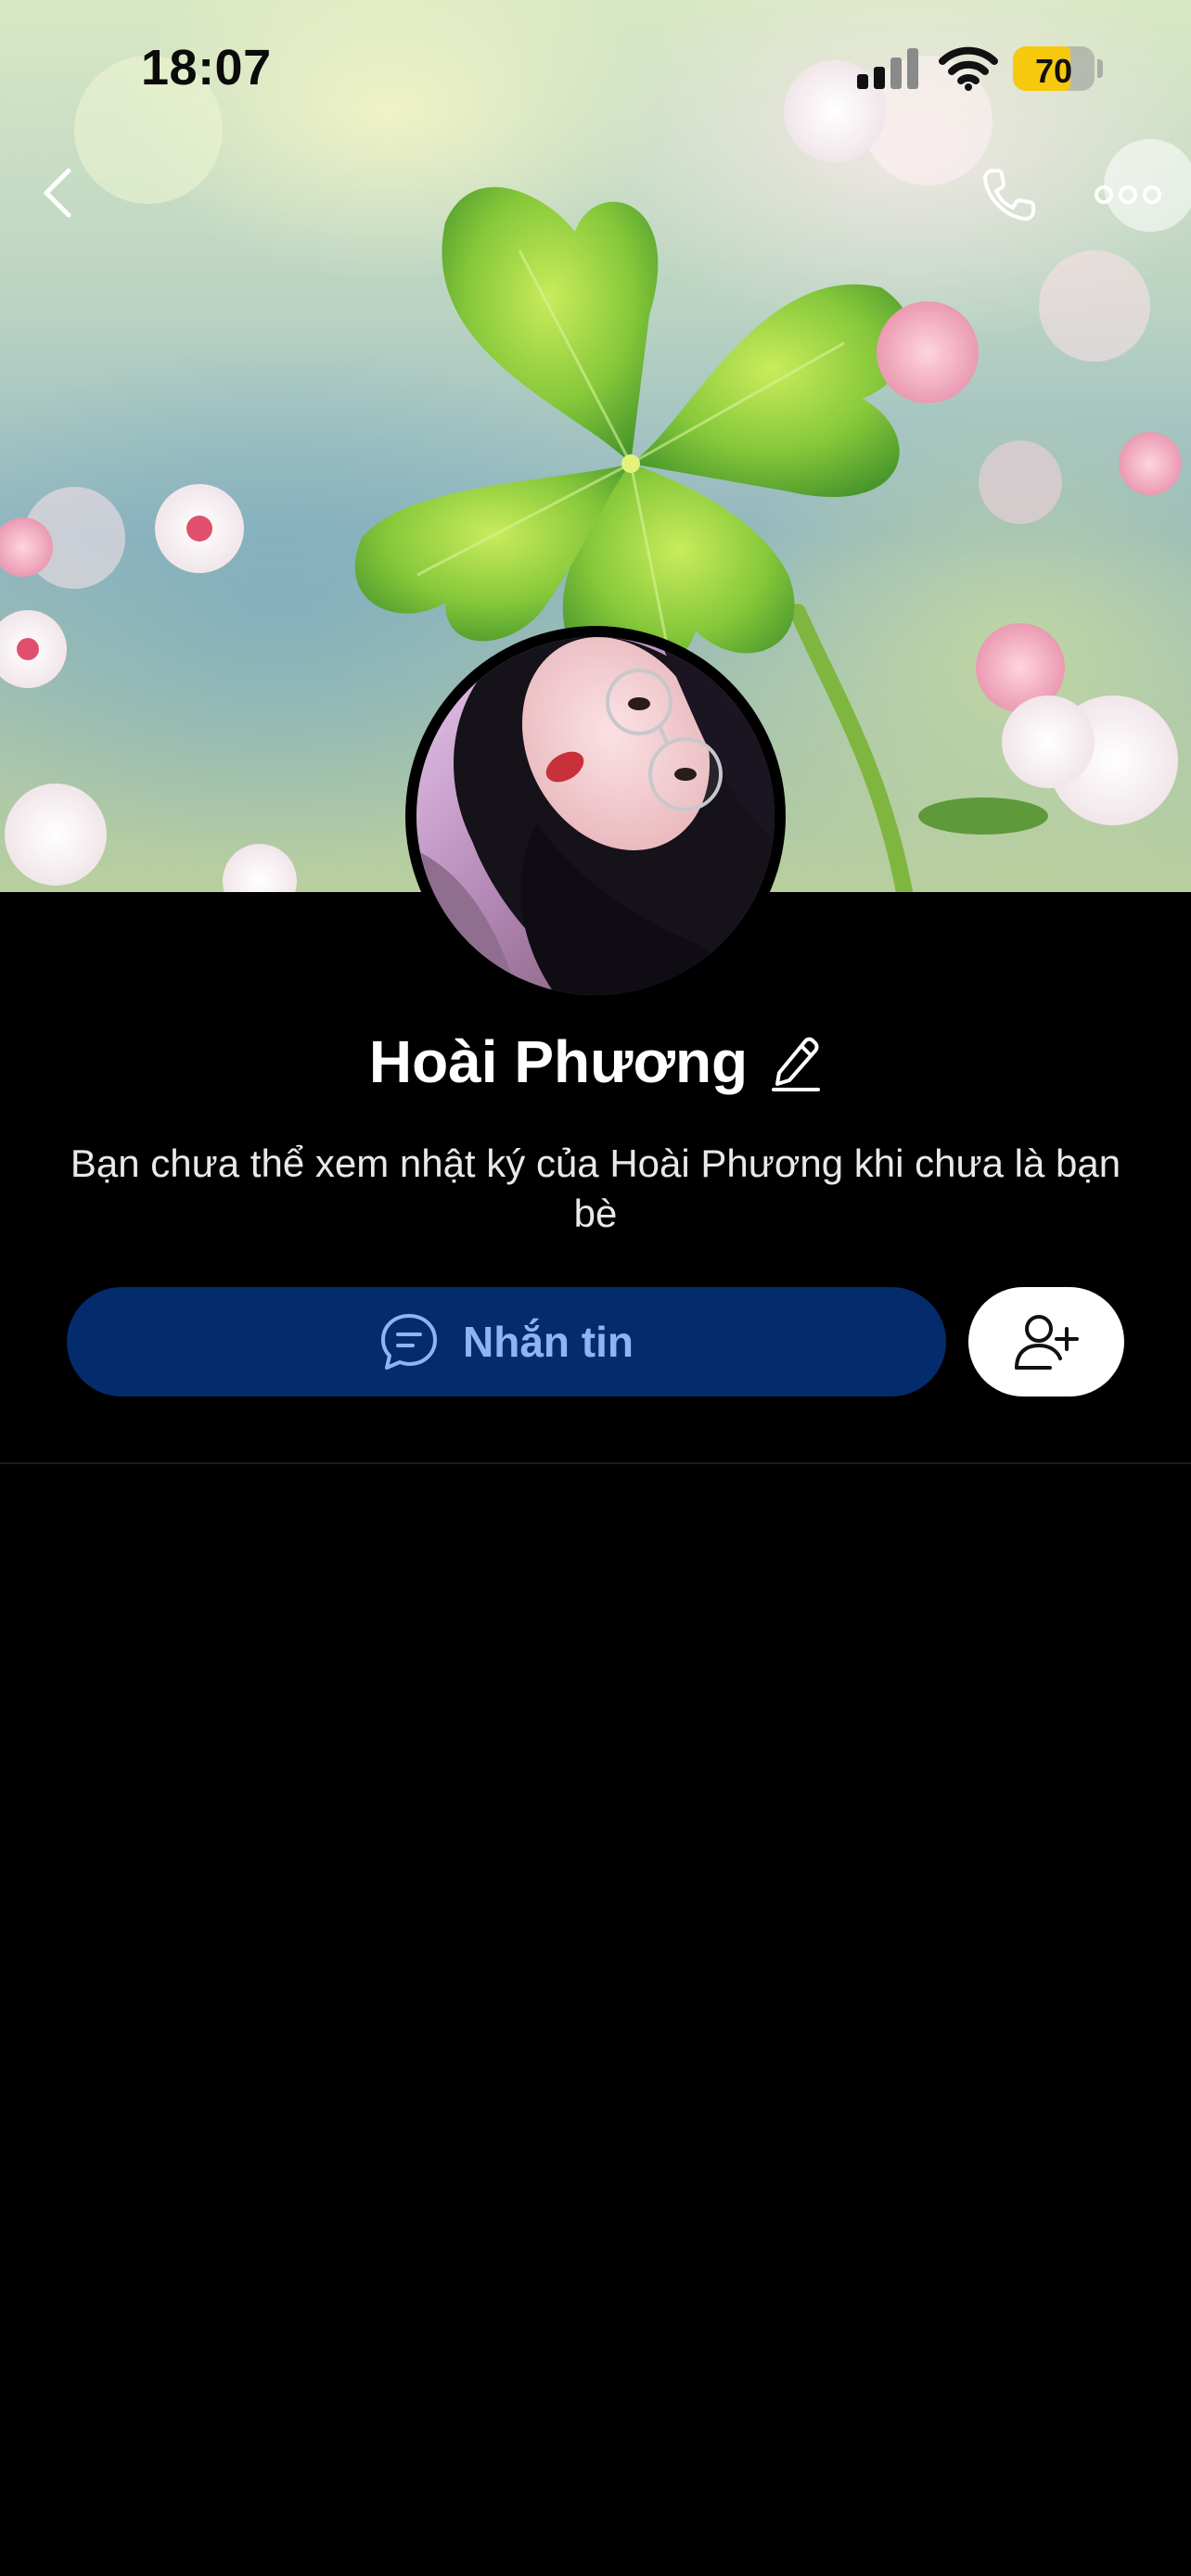  I want to click on avatar-photo, so click(595, 816).